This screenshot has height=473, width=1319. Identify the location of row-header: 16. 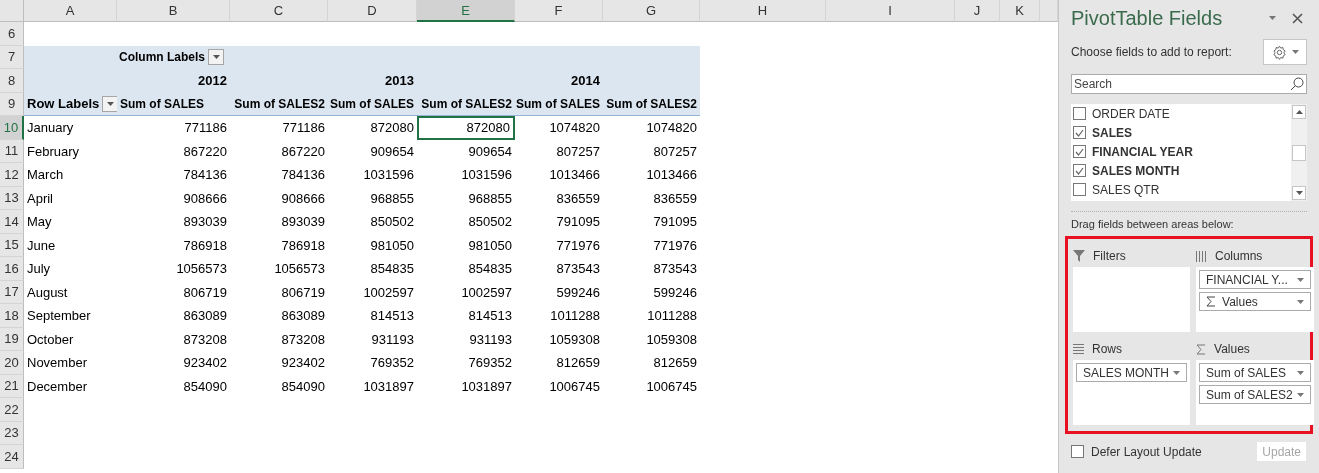
(12, 269).